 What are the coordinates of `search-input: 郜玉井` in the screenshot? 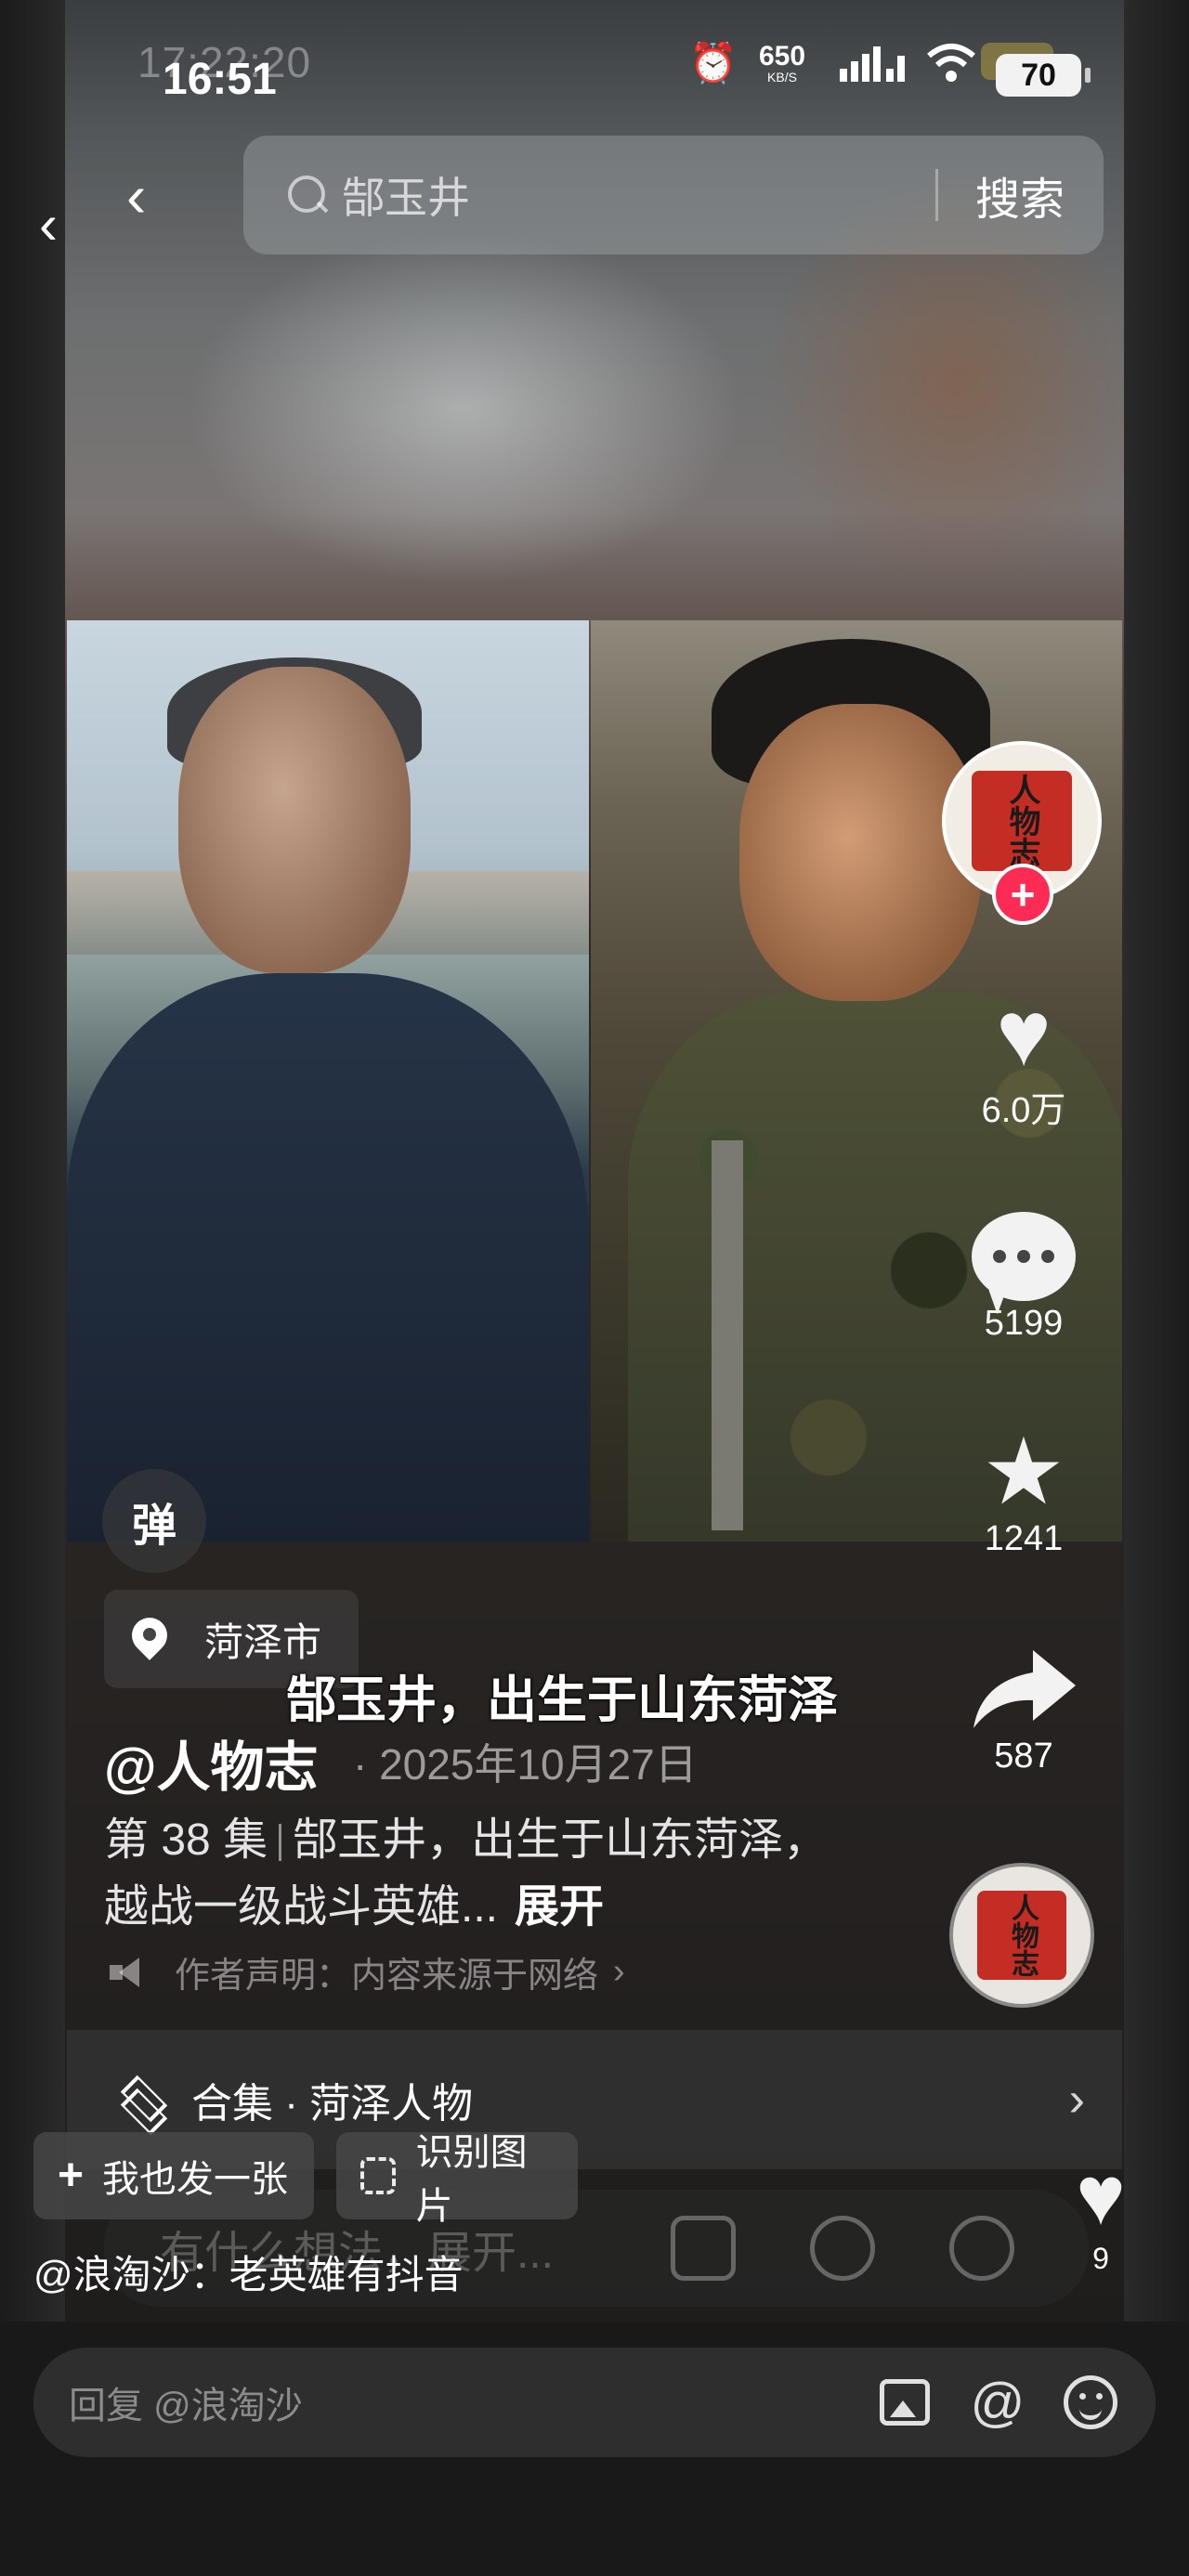 It's located at (638, 195).